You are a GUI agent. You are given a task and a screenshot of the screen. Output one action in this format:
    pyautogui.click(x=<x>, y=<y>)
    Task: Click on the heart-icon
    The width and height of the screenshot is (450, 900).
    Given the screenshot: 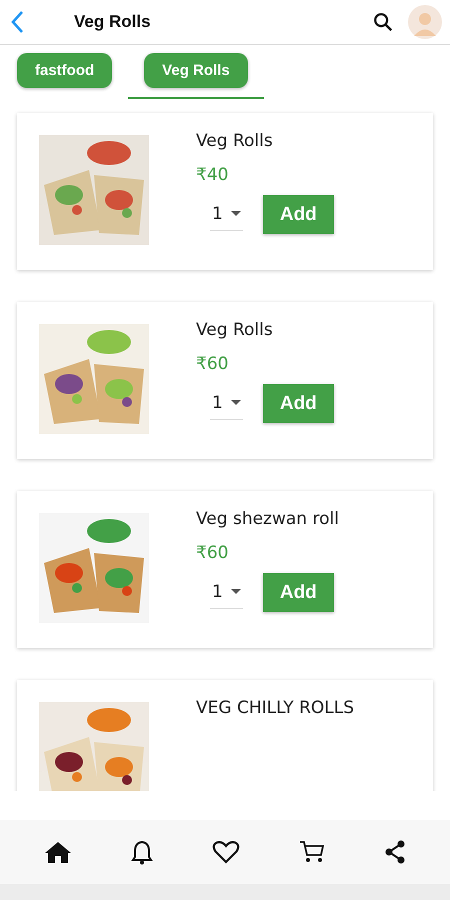 What is the action you would take?
    pyautogui.click(x=226, y=852)
    